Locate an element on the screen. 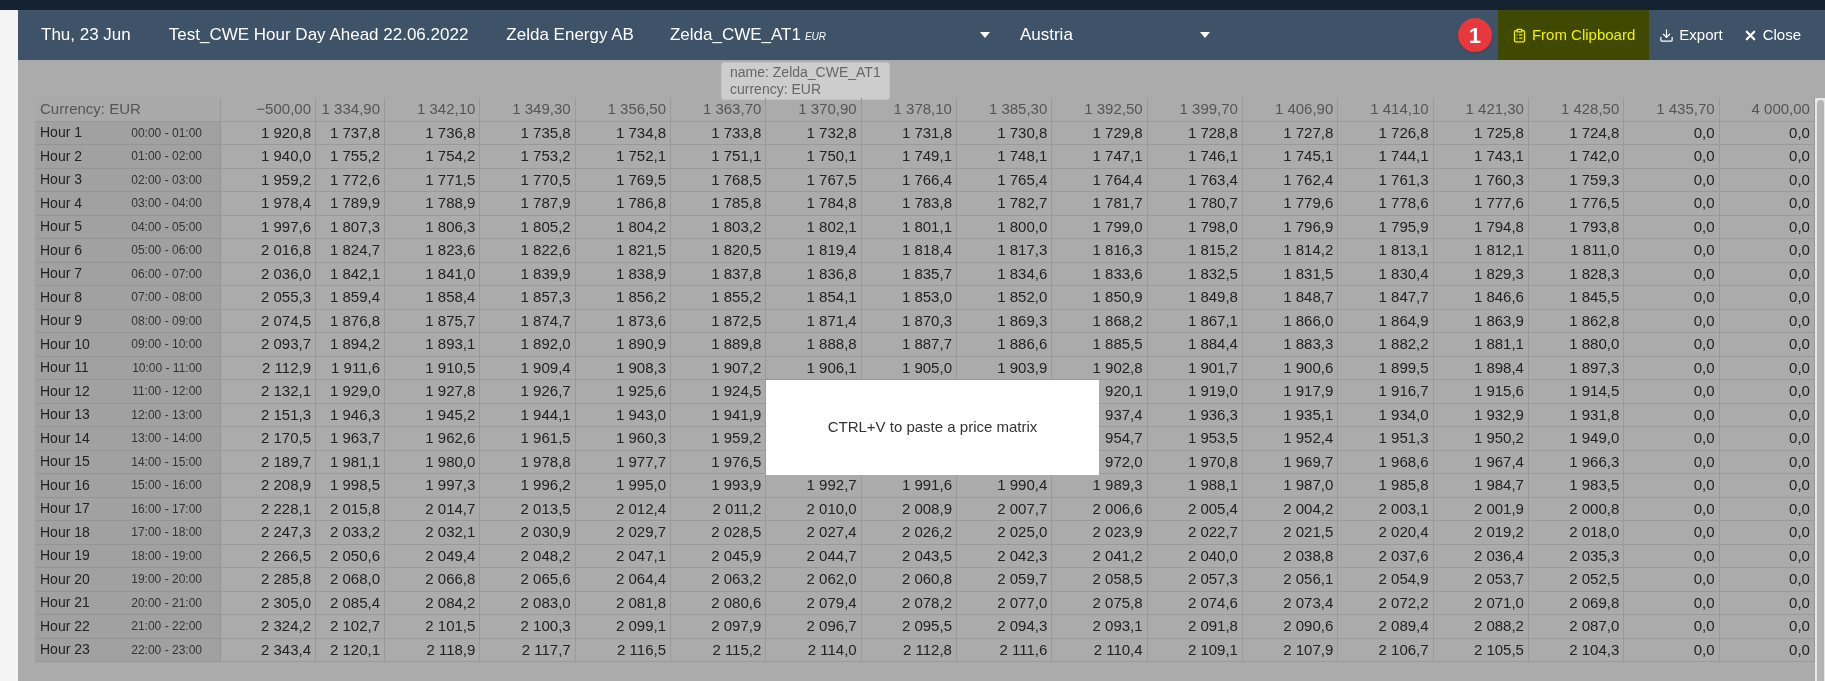 The width and height of the screenshot is (1825, 681). table-cell: 1 869,3 is located at coordinates (1004, 321).